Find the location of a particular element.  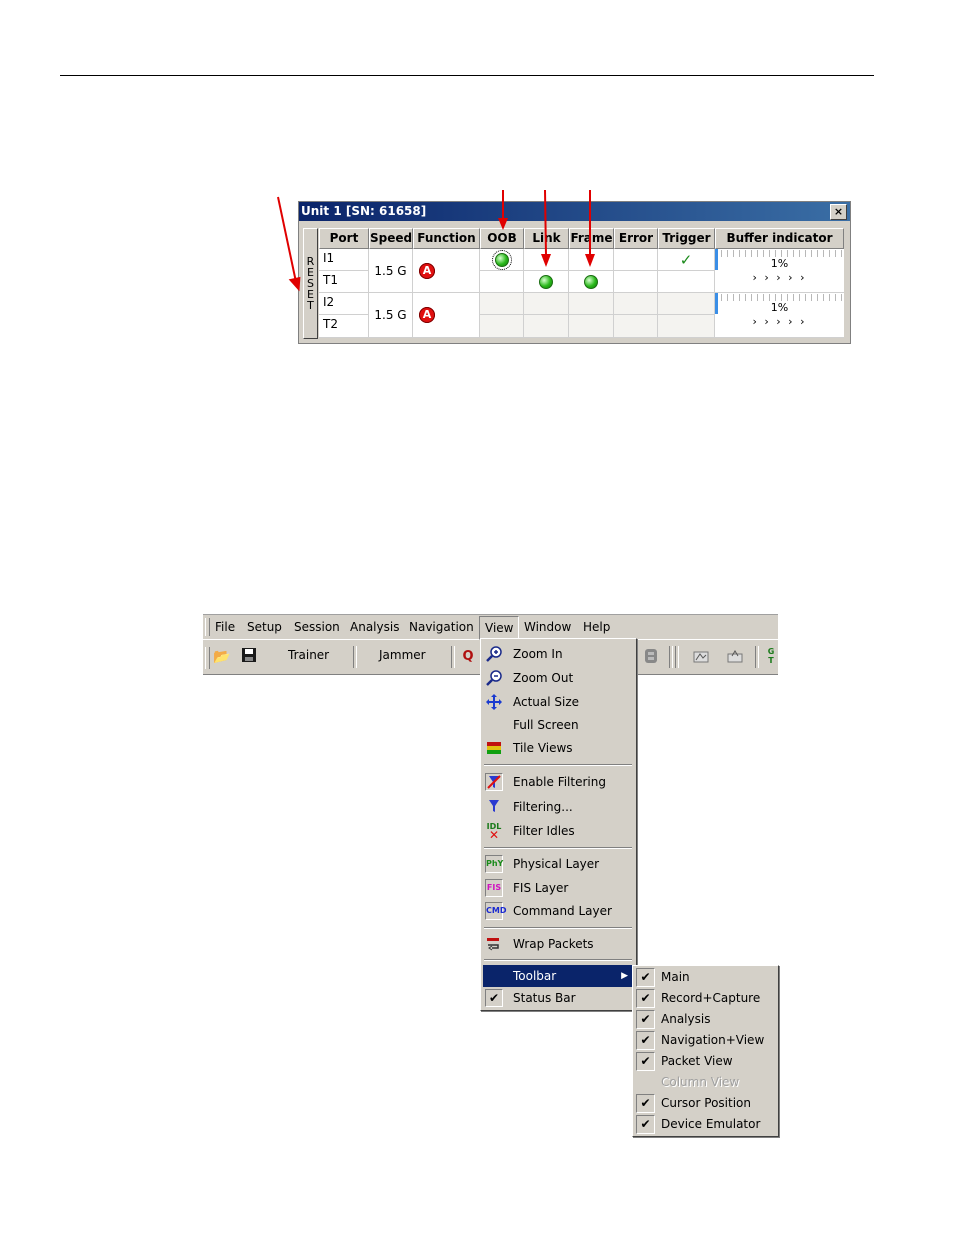

filtering-icon is located at coordinates (494, 807).